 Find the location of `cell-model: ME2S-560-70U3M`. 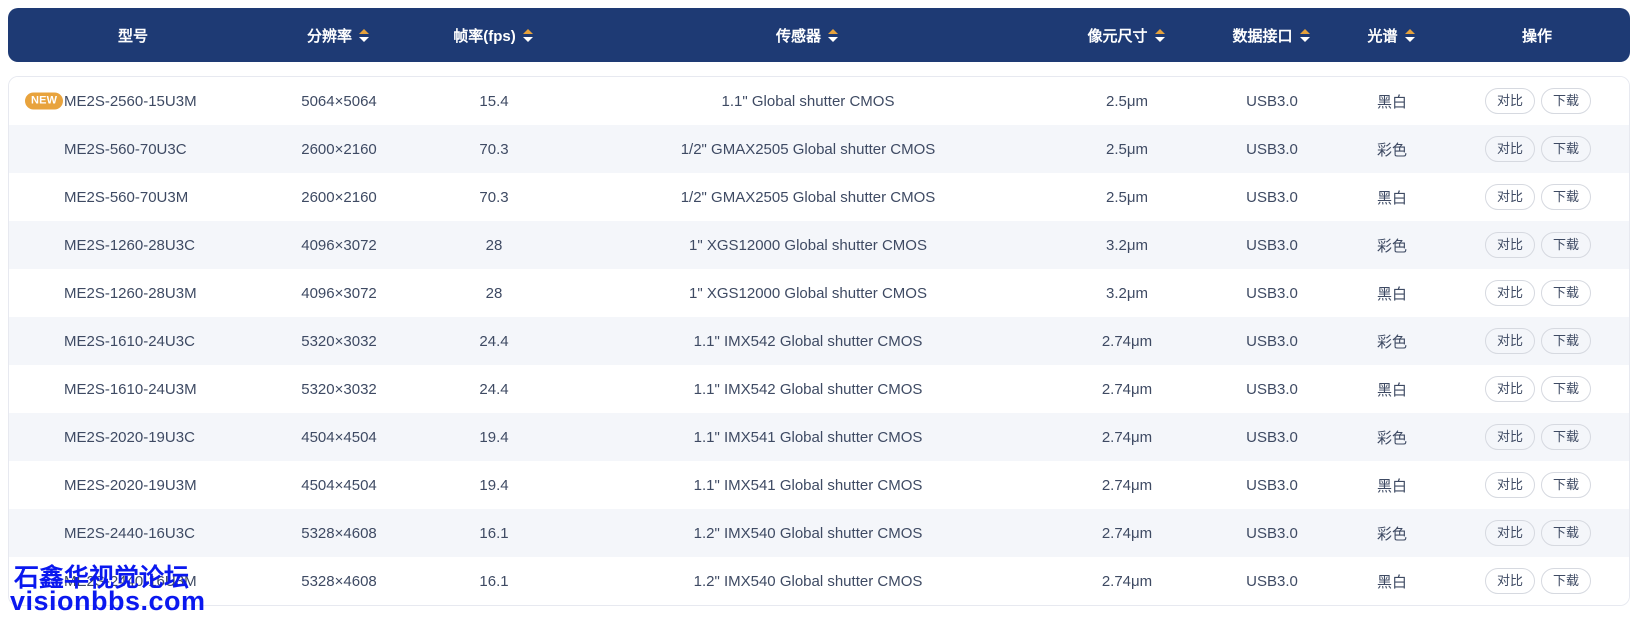

cell-model: ME2S-560-70U3M is located at coordinates (134, 197).